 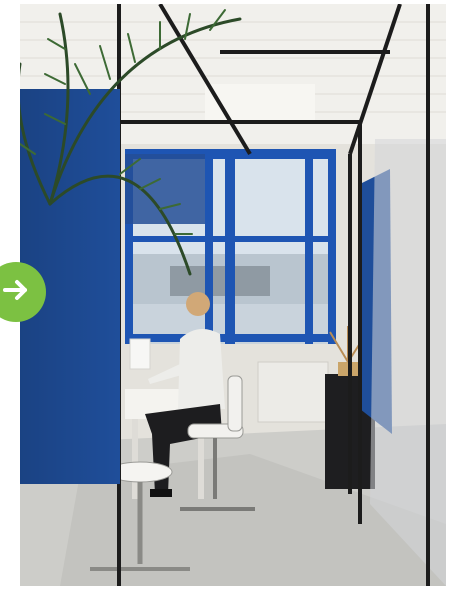 I want to click on arrow-right-icon, so click(x=16, y=292).